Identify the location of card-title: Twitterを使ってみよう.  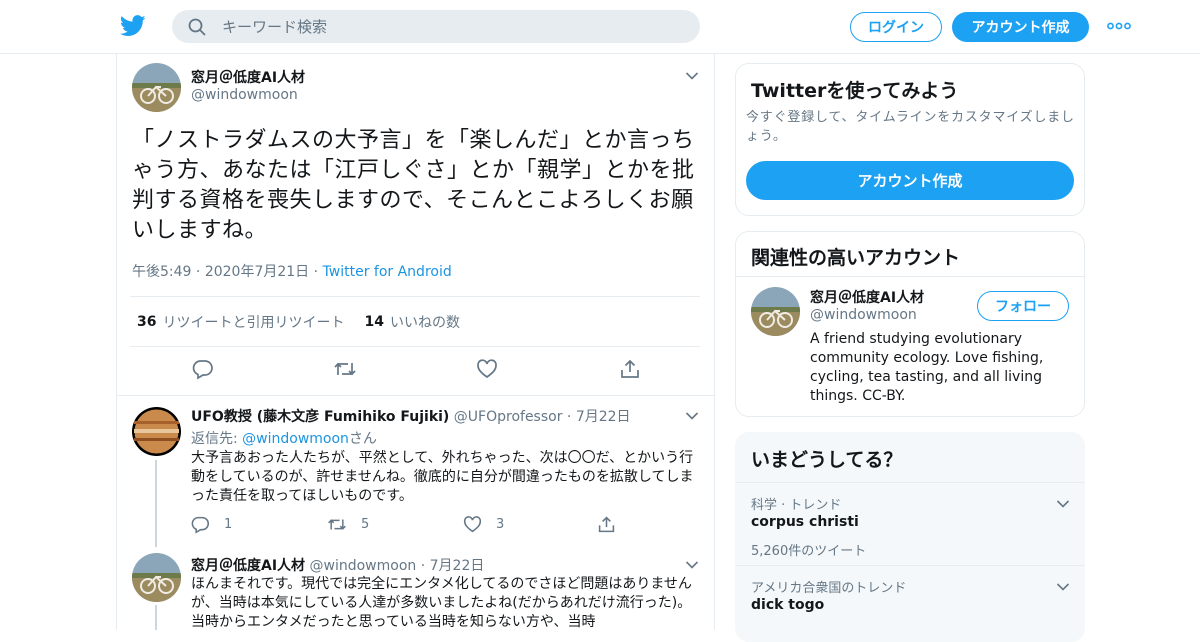
(855, 91).